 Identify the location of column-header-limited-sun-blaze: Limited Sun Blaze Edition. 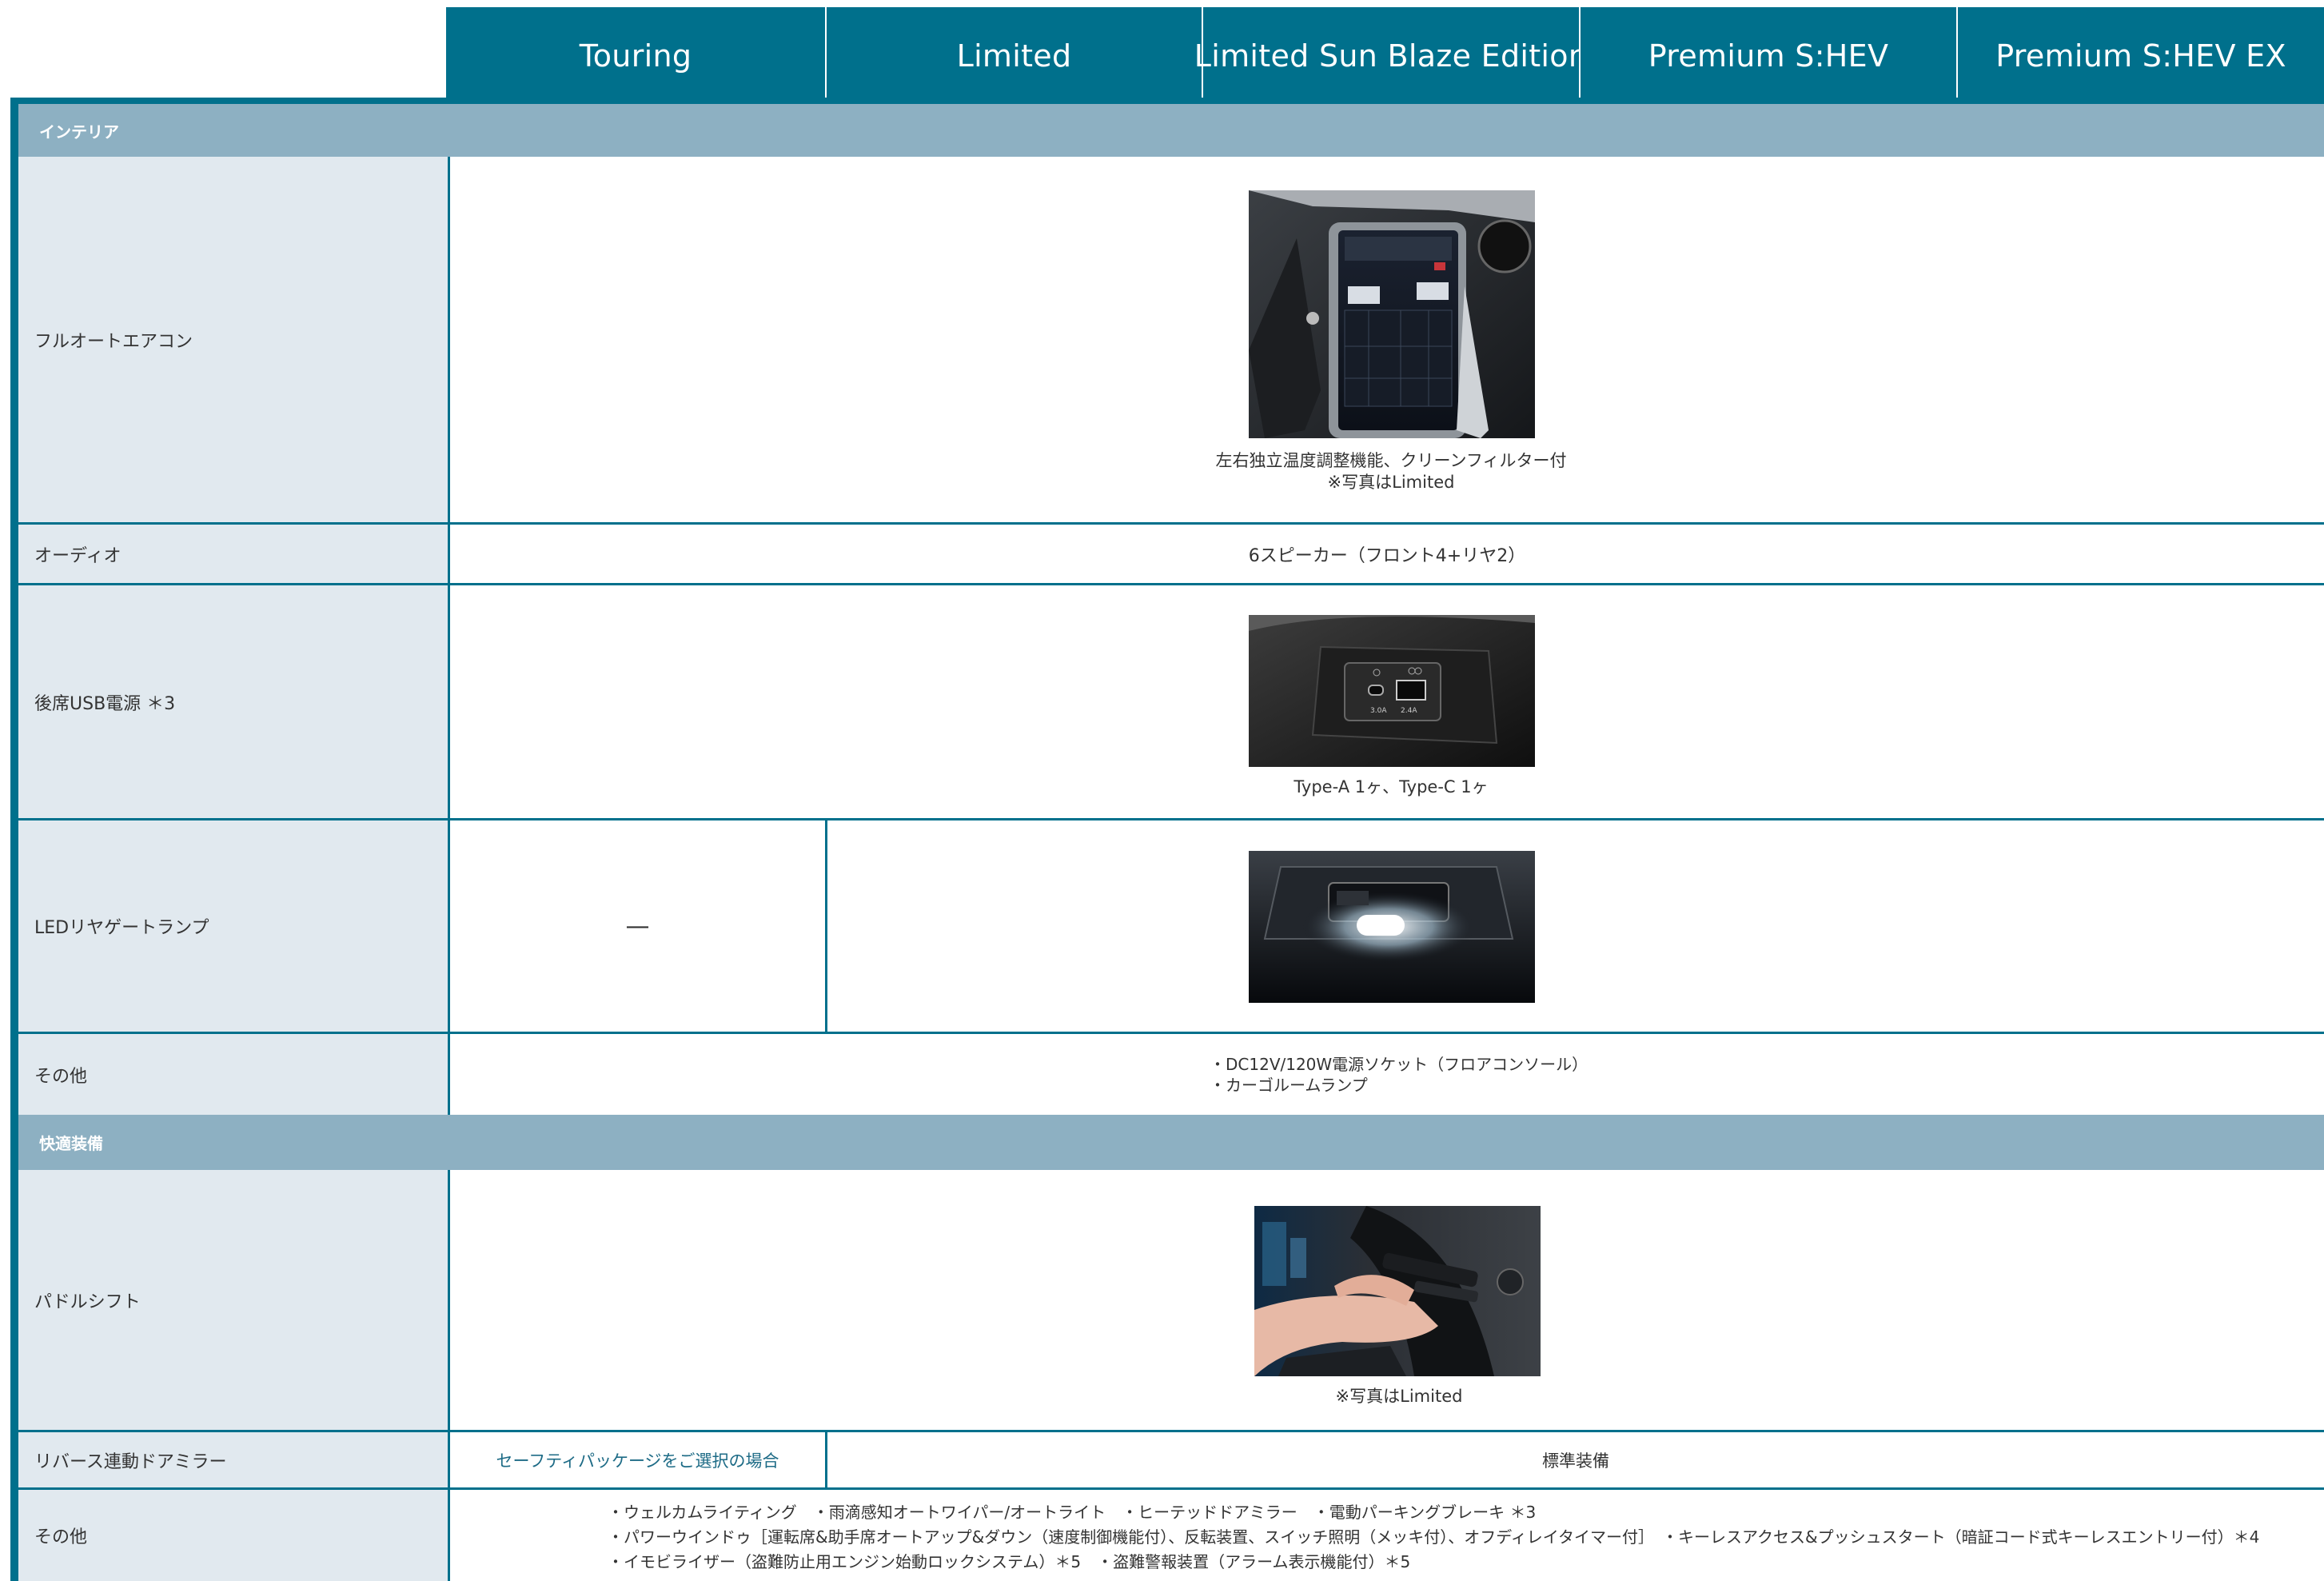
(1391, 56).